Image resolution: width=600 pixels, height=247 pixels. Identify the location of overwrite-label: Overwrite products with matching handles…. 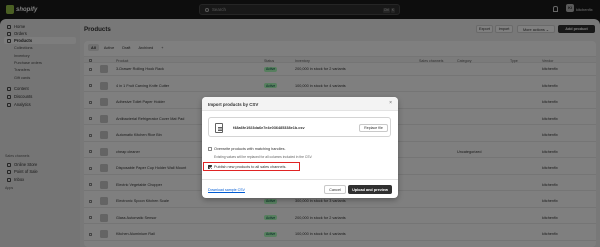
(250, 149).